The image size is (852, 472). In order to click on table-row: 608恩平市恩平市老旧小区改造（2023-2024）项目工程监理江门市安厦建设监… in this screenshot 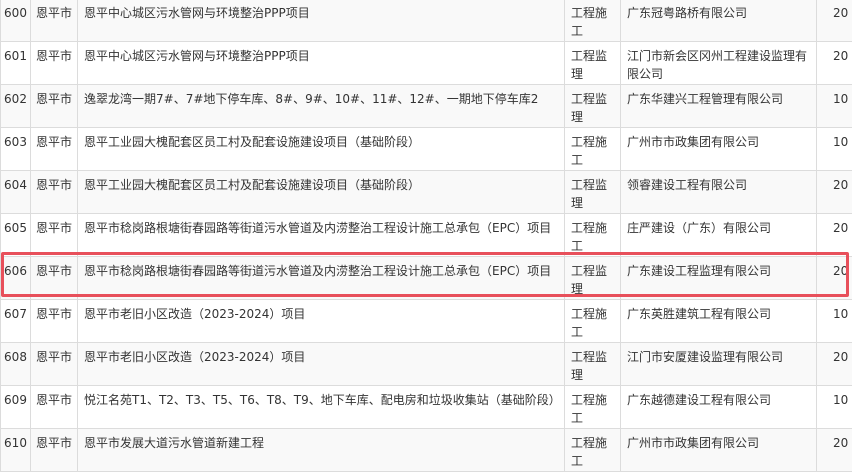, I will do `click(426, 364)`.